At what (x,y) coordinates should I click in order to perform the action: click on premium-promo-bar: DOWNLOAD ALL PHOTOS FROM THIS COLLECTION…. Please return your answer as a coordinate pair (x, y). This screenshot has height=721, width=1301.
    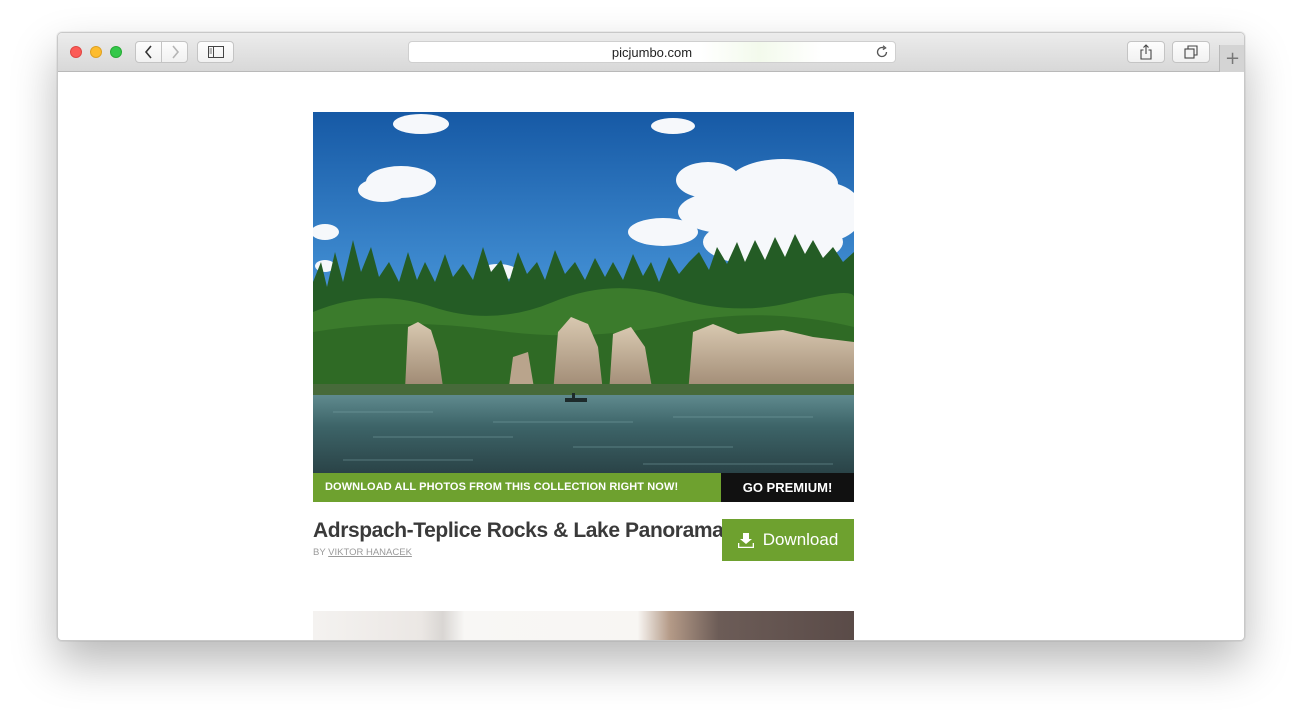
    Looking at the image, I should click on (583, 487).